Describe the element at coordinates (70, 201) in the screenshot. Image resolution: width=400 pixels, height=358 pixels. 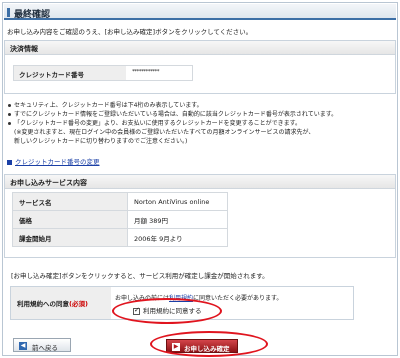
I see `service-name-label: サービス名` at that location.